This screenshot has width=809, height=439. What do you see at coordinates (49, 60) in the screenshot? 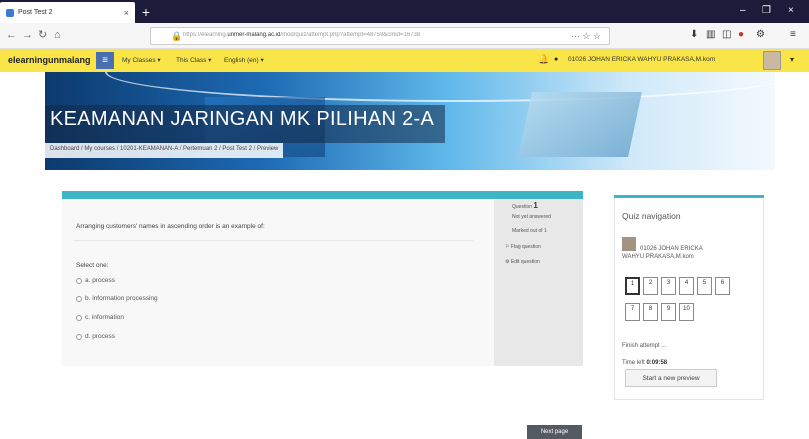
I see `site-name: elearningunmalang` at bounding box center [49, 60].